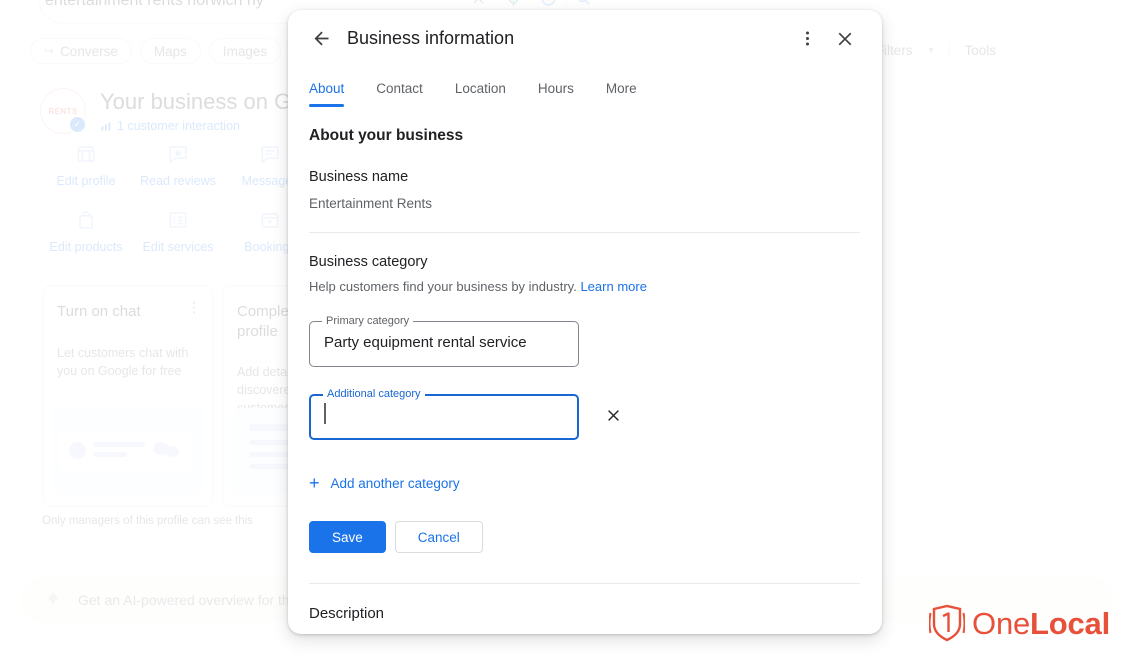  I want to click on dialog-header: Business information, so click(585, 38).